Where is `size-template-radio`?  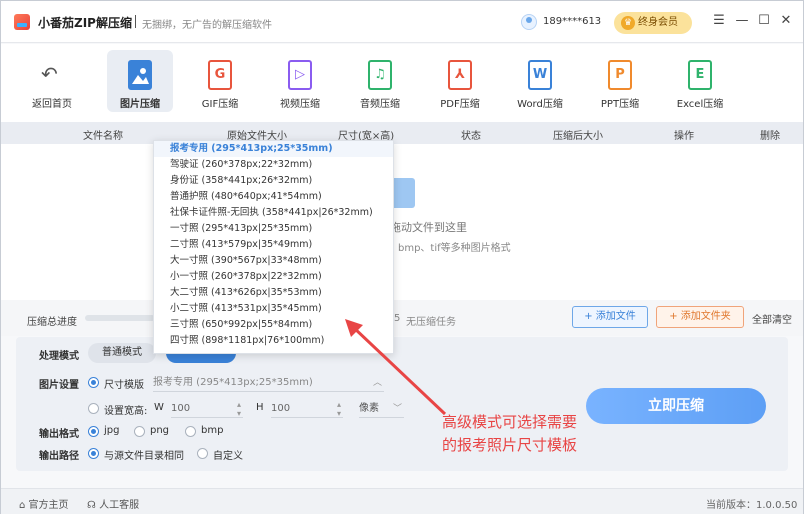
size-template-radio is located at coordinates (93, 382).